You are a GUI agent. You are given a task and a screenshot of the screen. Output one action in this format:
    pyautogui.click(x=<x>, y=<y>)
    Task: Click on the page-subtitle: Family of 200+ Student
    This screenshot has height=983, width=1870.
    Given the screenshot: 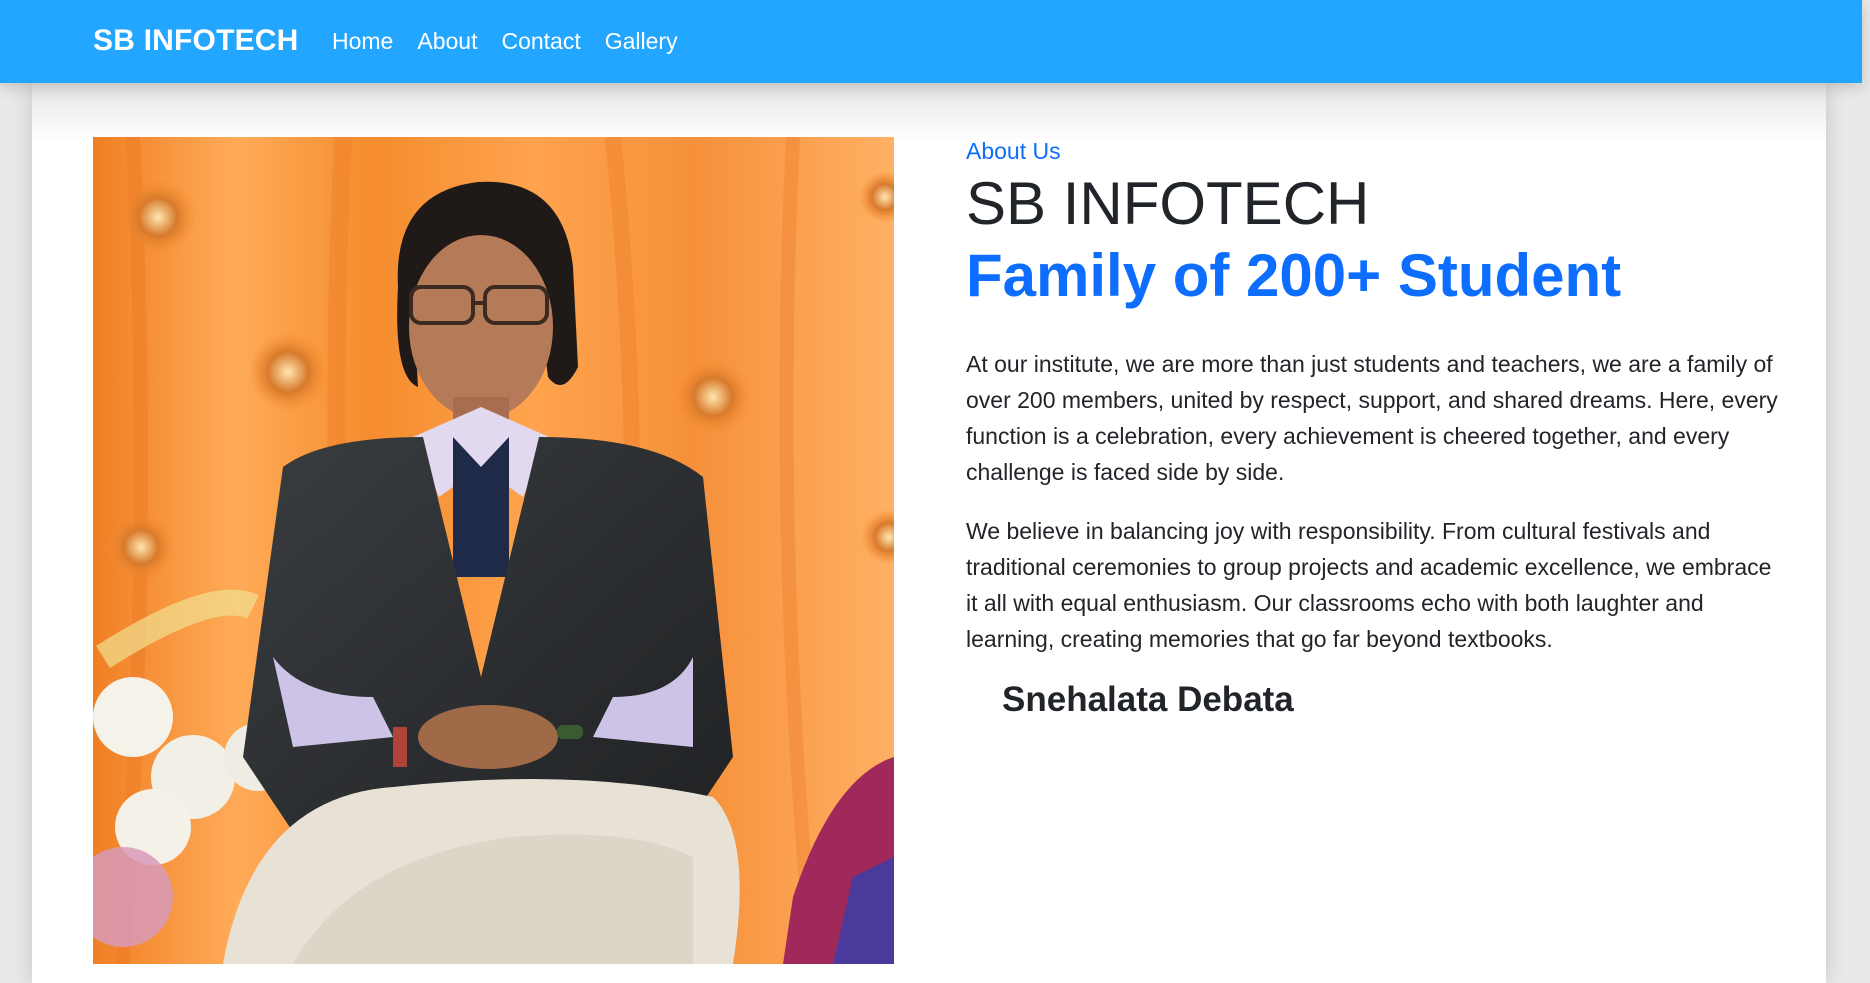 What is the action you would take?
    pyautogui.click(x=1294, y=275)
    